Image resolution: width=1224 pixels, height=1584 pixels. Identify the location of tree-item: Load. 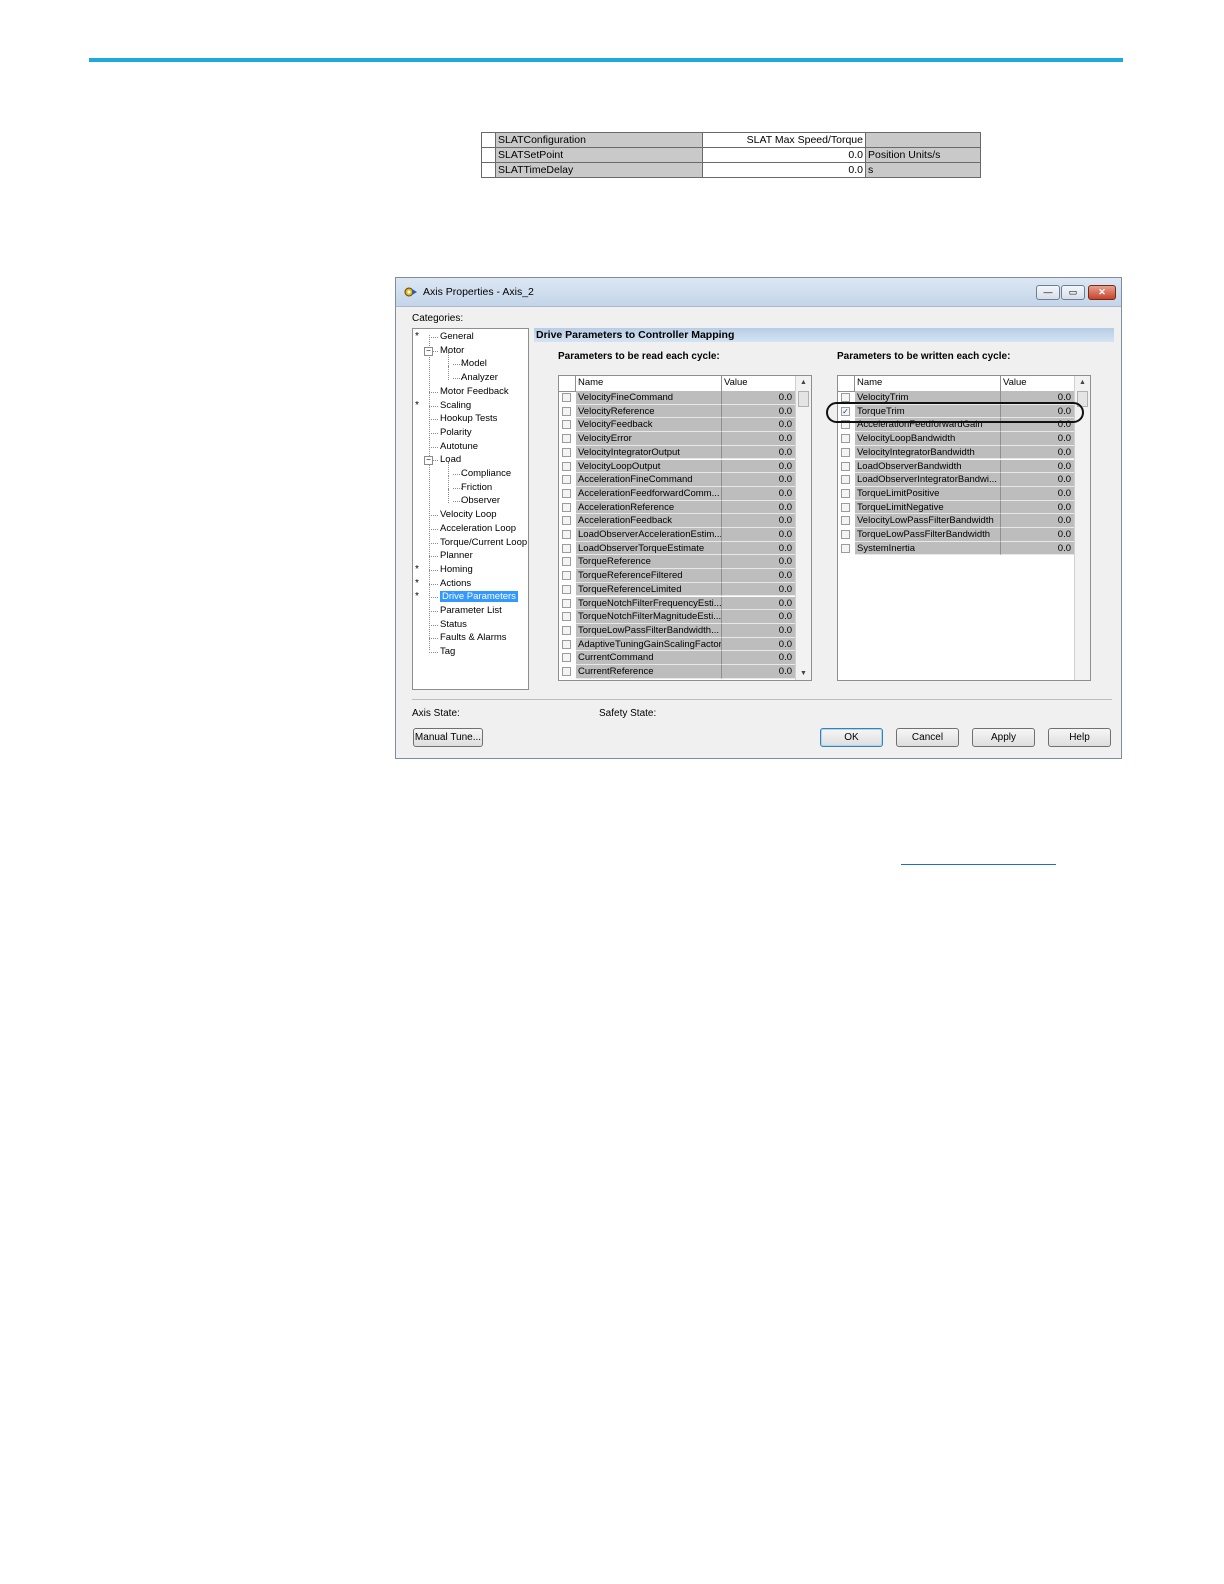
(450, 460).